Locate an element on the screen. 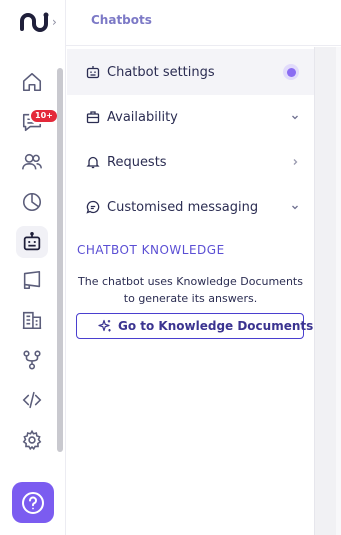  nav-organisation is located at coordinates (32, 320).